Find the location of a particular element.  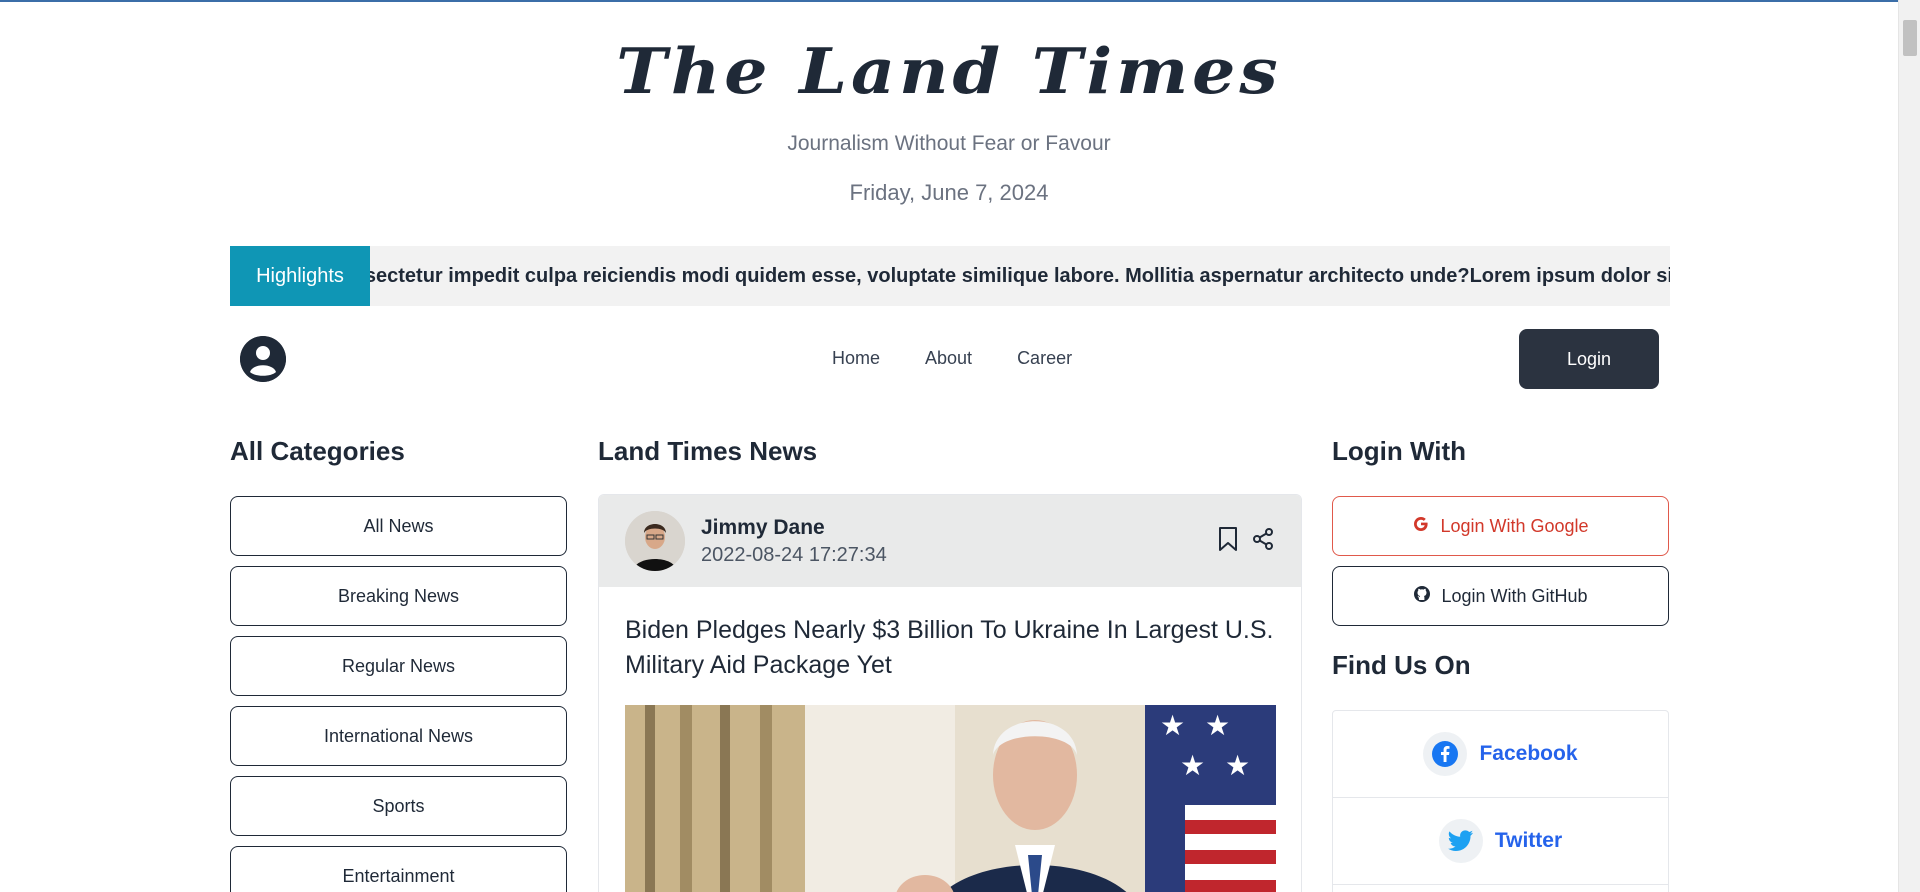

window-top-border is located at coordinates (960, 1).